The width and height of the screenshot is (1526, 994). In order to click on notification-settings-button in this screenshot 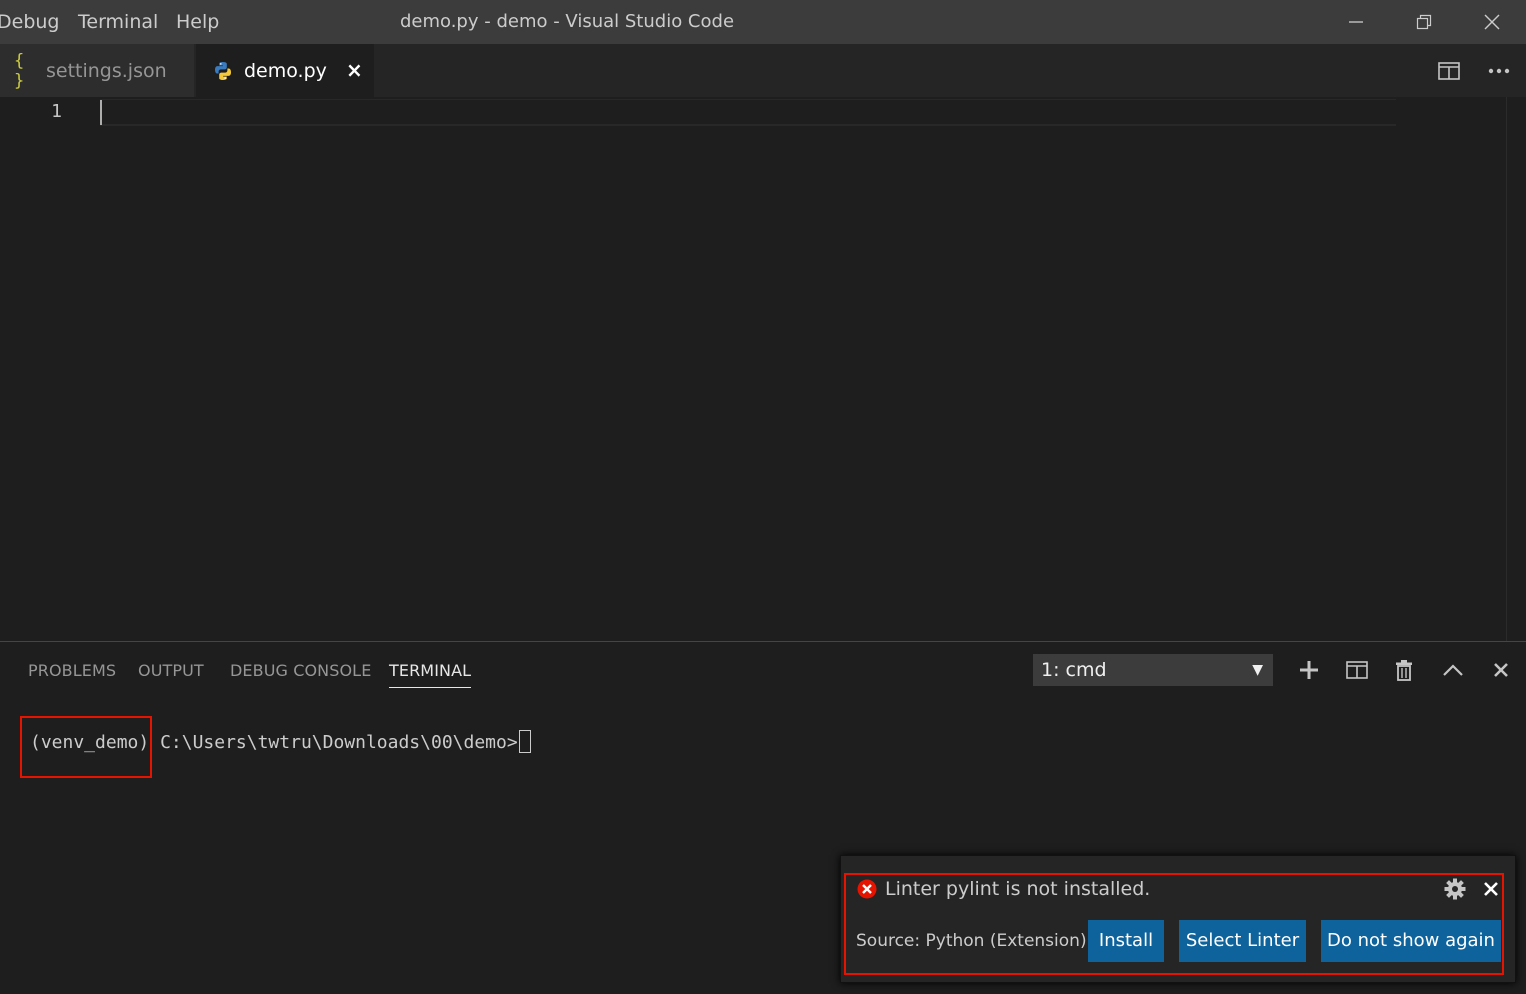, I will do `click(1455, 891)`.